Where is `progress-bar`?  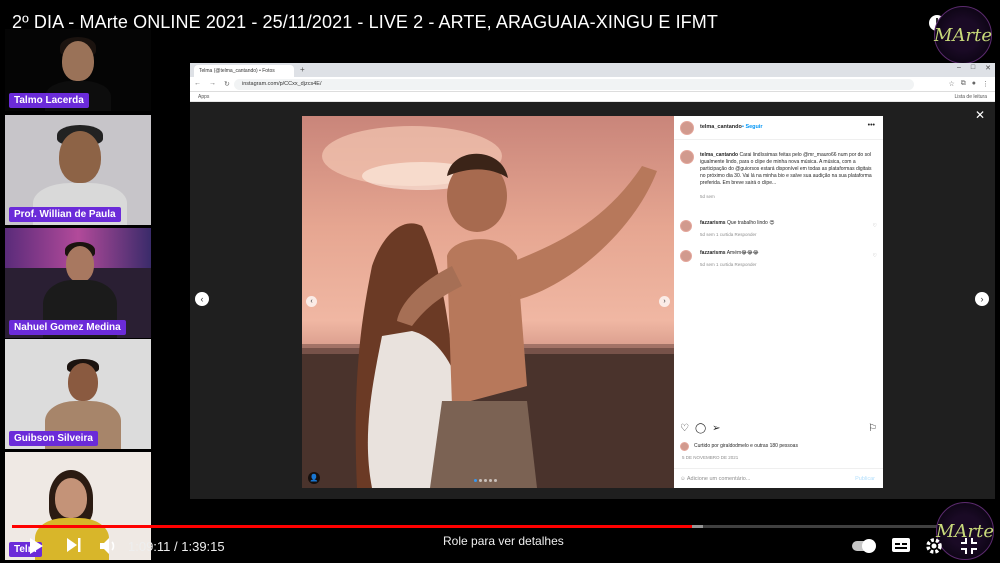
progress-bar is located at coordinates (500, 526).